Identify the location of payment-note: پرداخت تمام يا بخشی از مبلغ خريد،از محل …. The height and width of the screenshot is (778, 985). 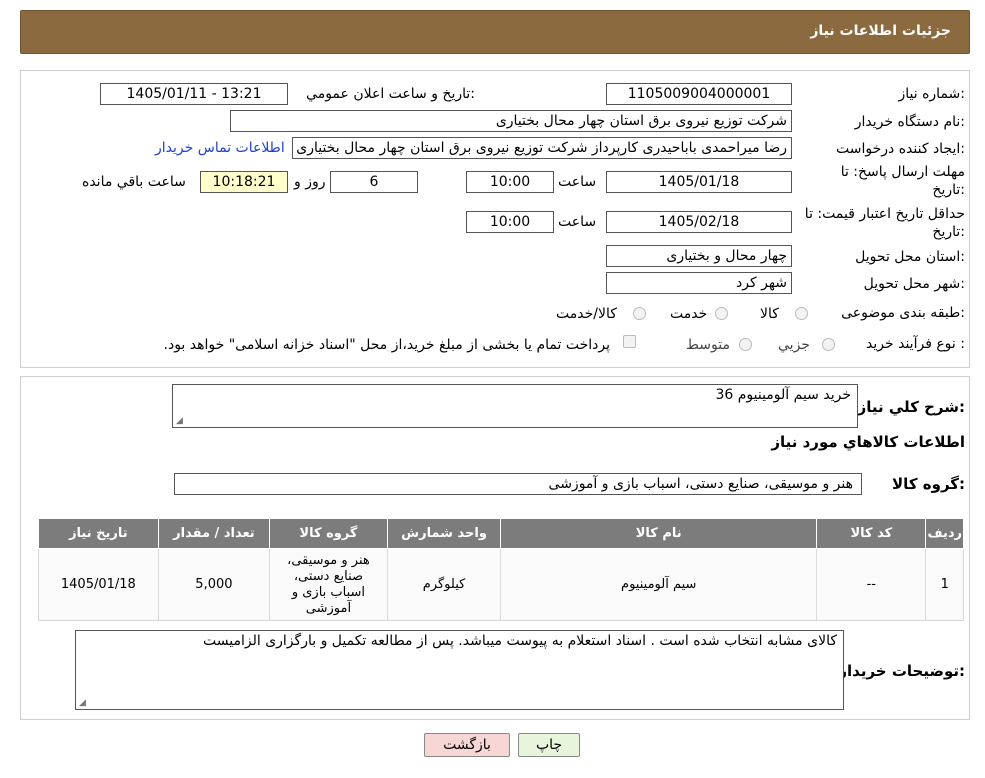
(386, 345).